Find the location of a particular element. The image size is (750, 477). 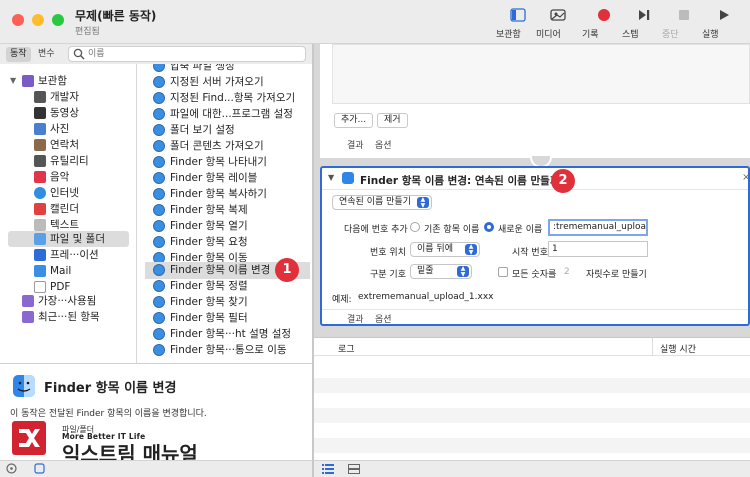

add-number-label: 다음에 번호 추가 is located at coordinates (376, 230).